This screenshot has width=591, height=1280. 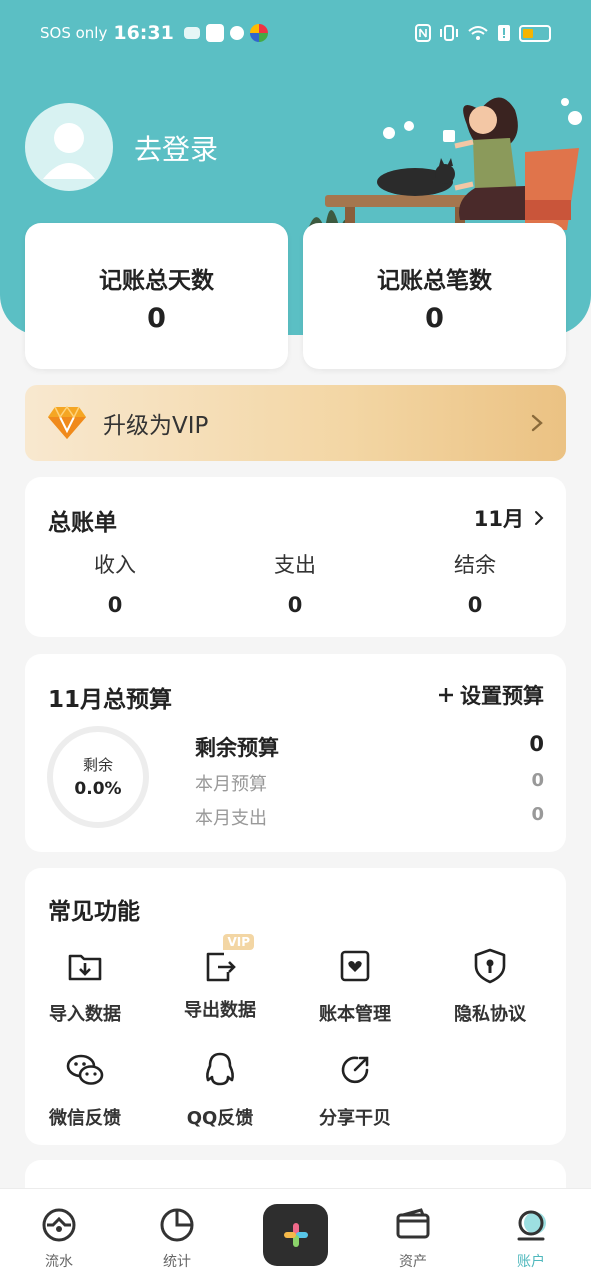 I want to click on ledger-management-label: 账本管理, so click(x=355, y=1014).